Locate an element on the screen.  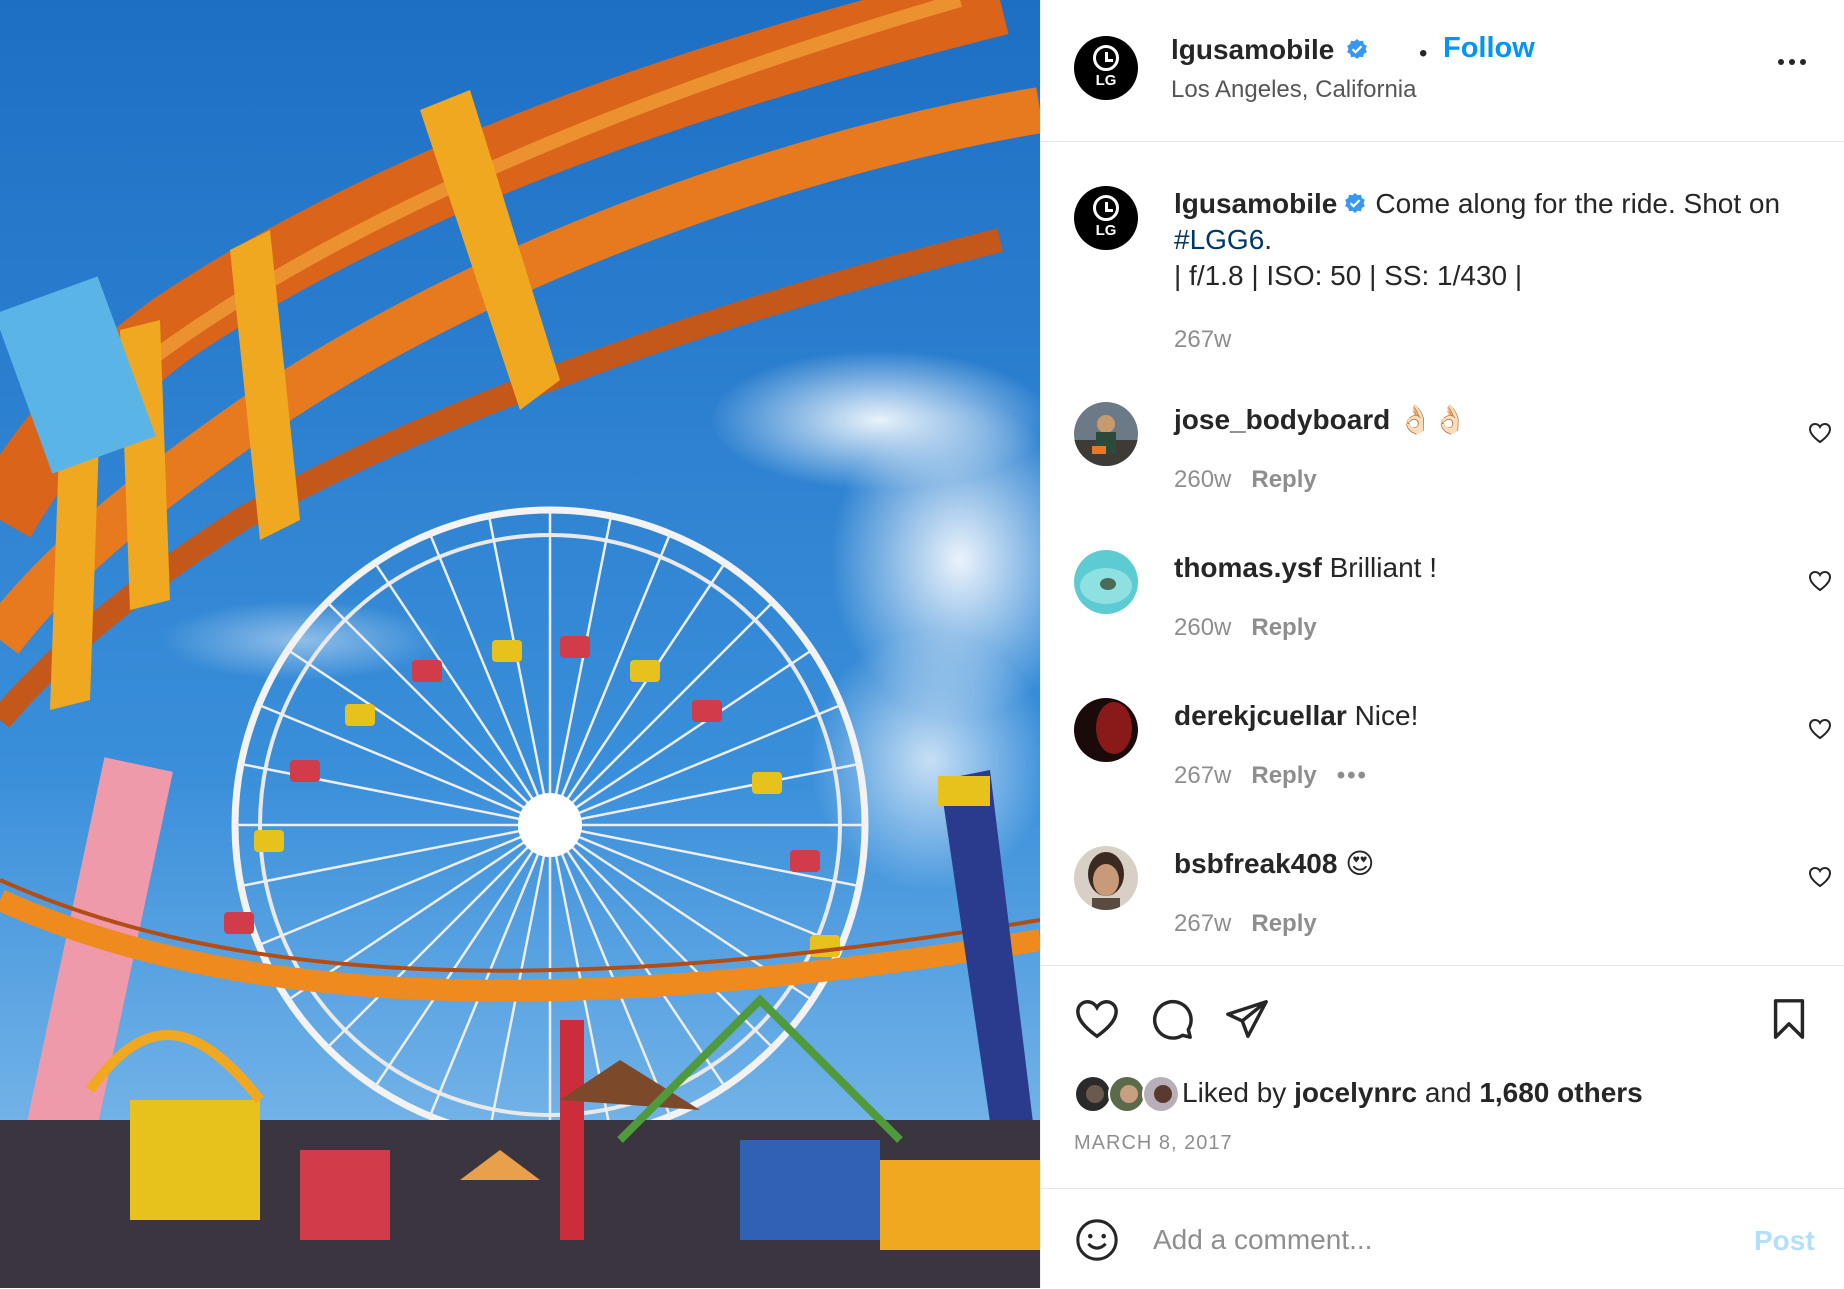
comment-more-options: ••• is located at coordinates (1352, 775).